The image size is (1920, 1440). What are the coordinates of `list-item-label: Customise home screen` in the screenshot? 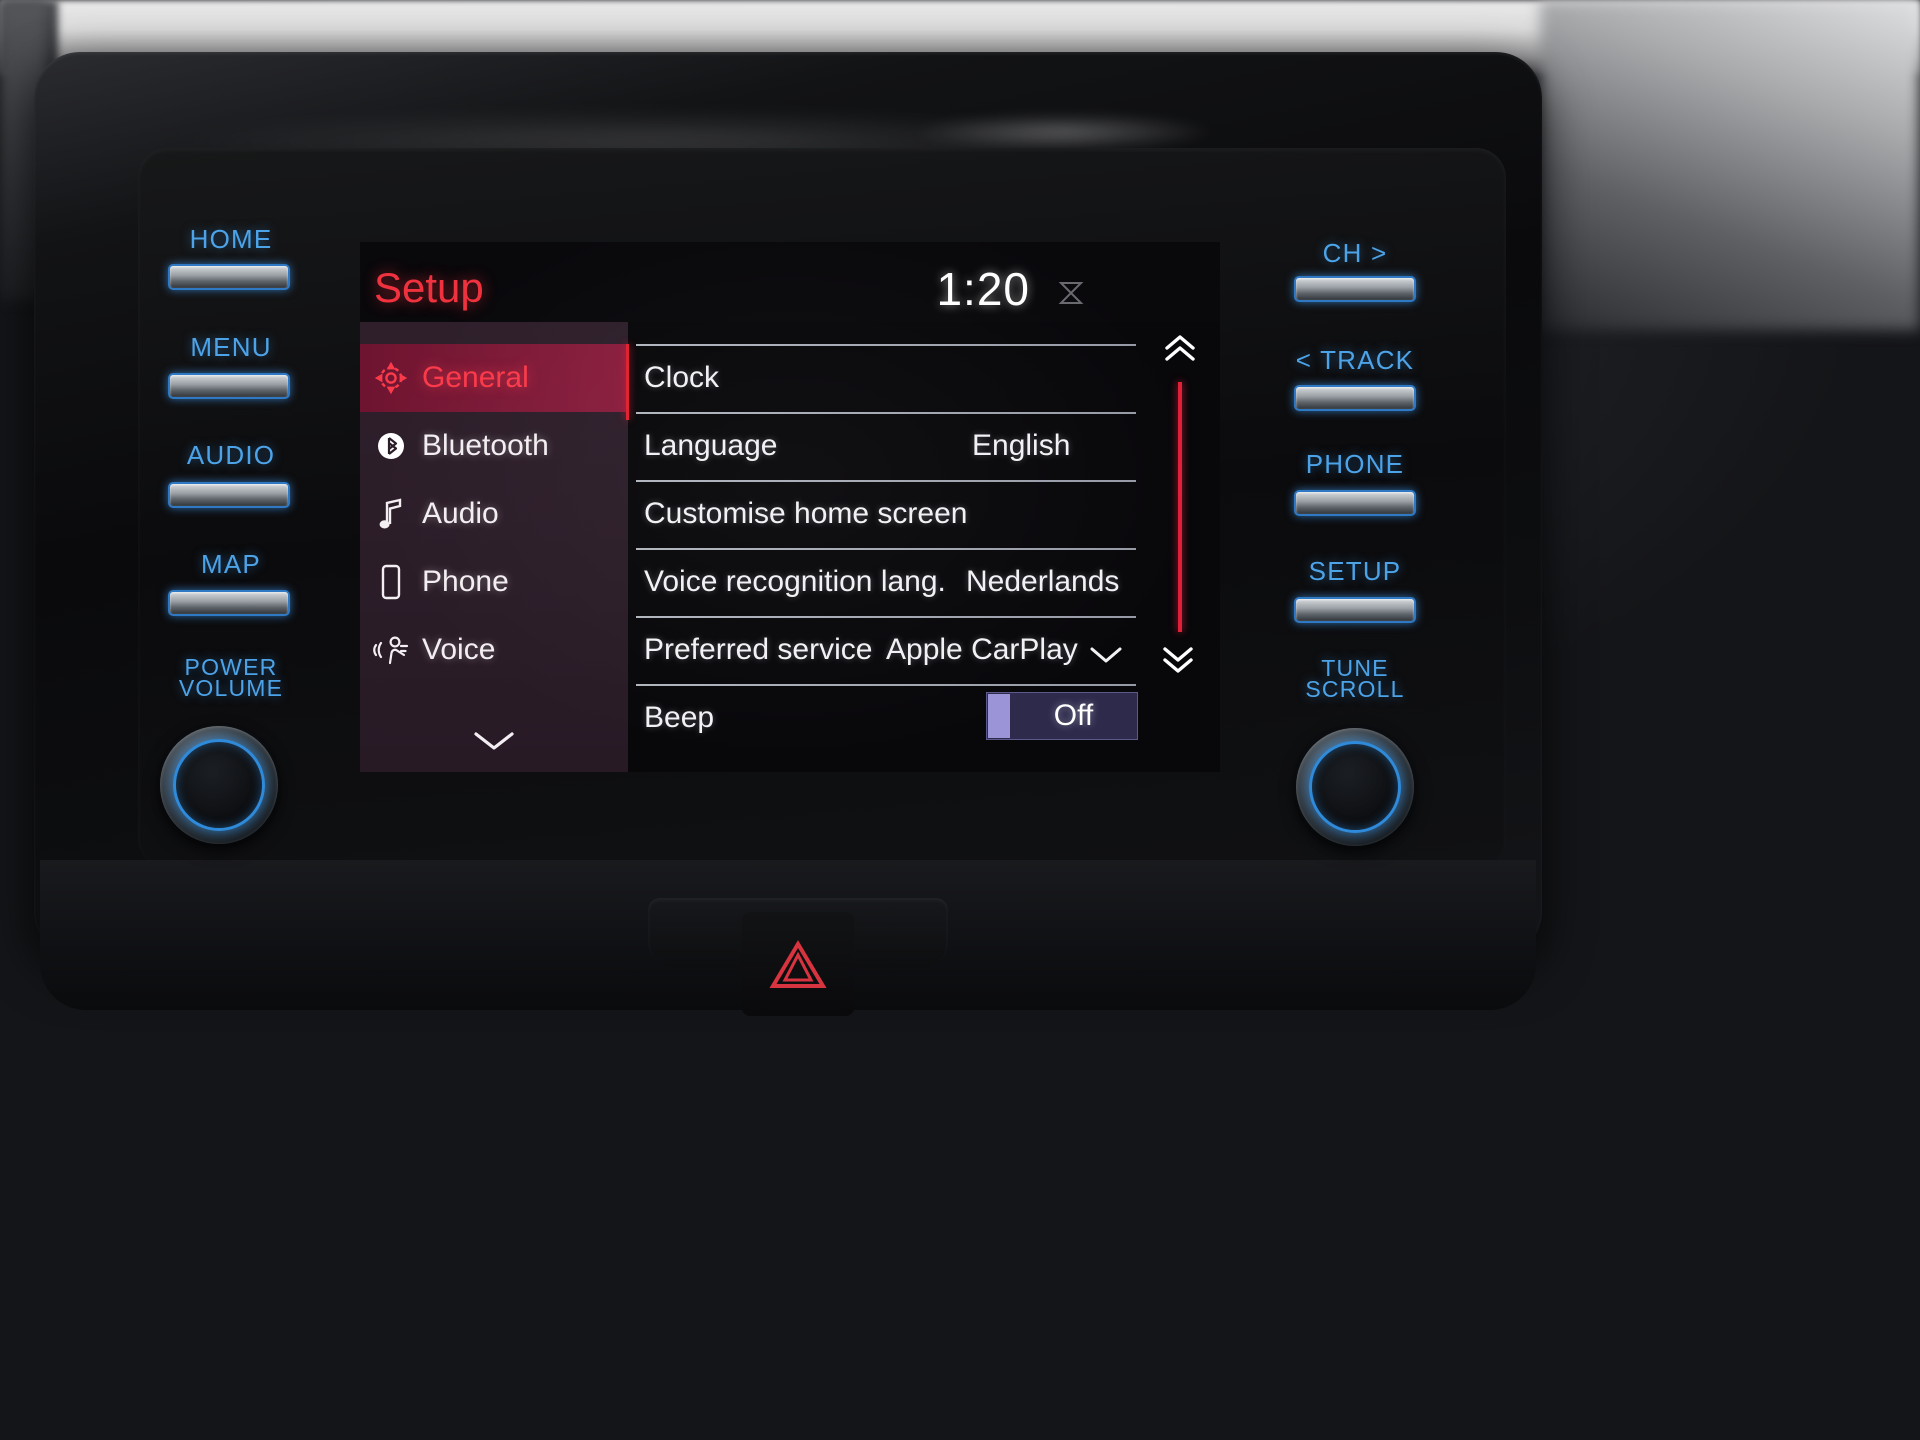 It's located at (806, 513).